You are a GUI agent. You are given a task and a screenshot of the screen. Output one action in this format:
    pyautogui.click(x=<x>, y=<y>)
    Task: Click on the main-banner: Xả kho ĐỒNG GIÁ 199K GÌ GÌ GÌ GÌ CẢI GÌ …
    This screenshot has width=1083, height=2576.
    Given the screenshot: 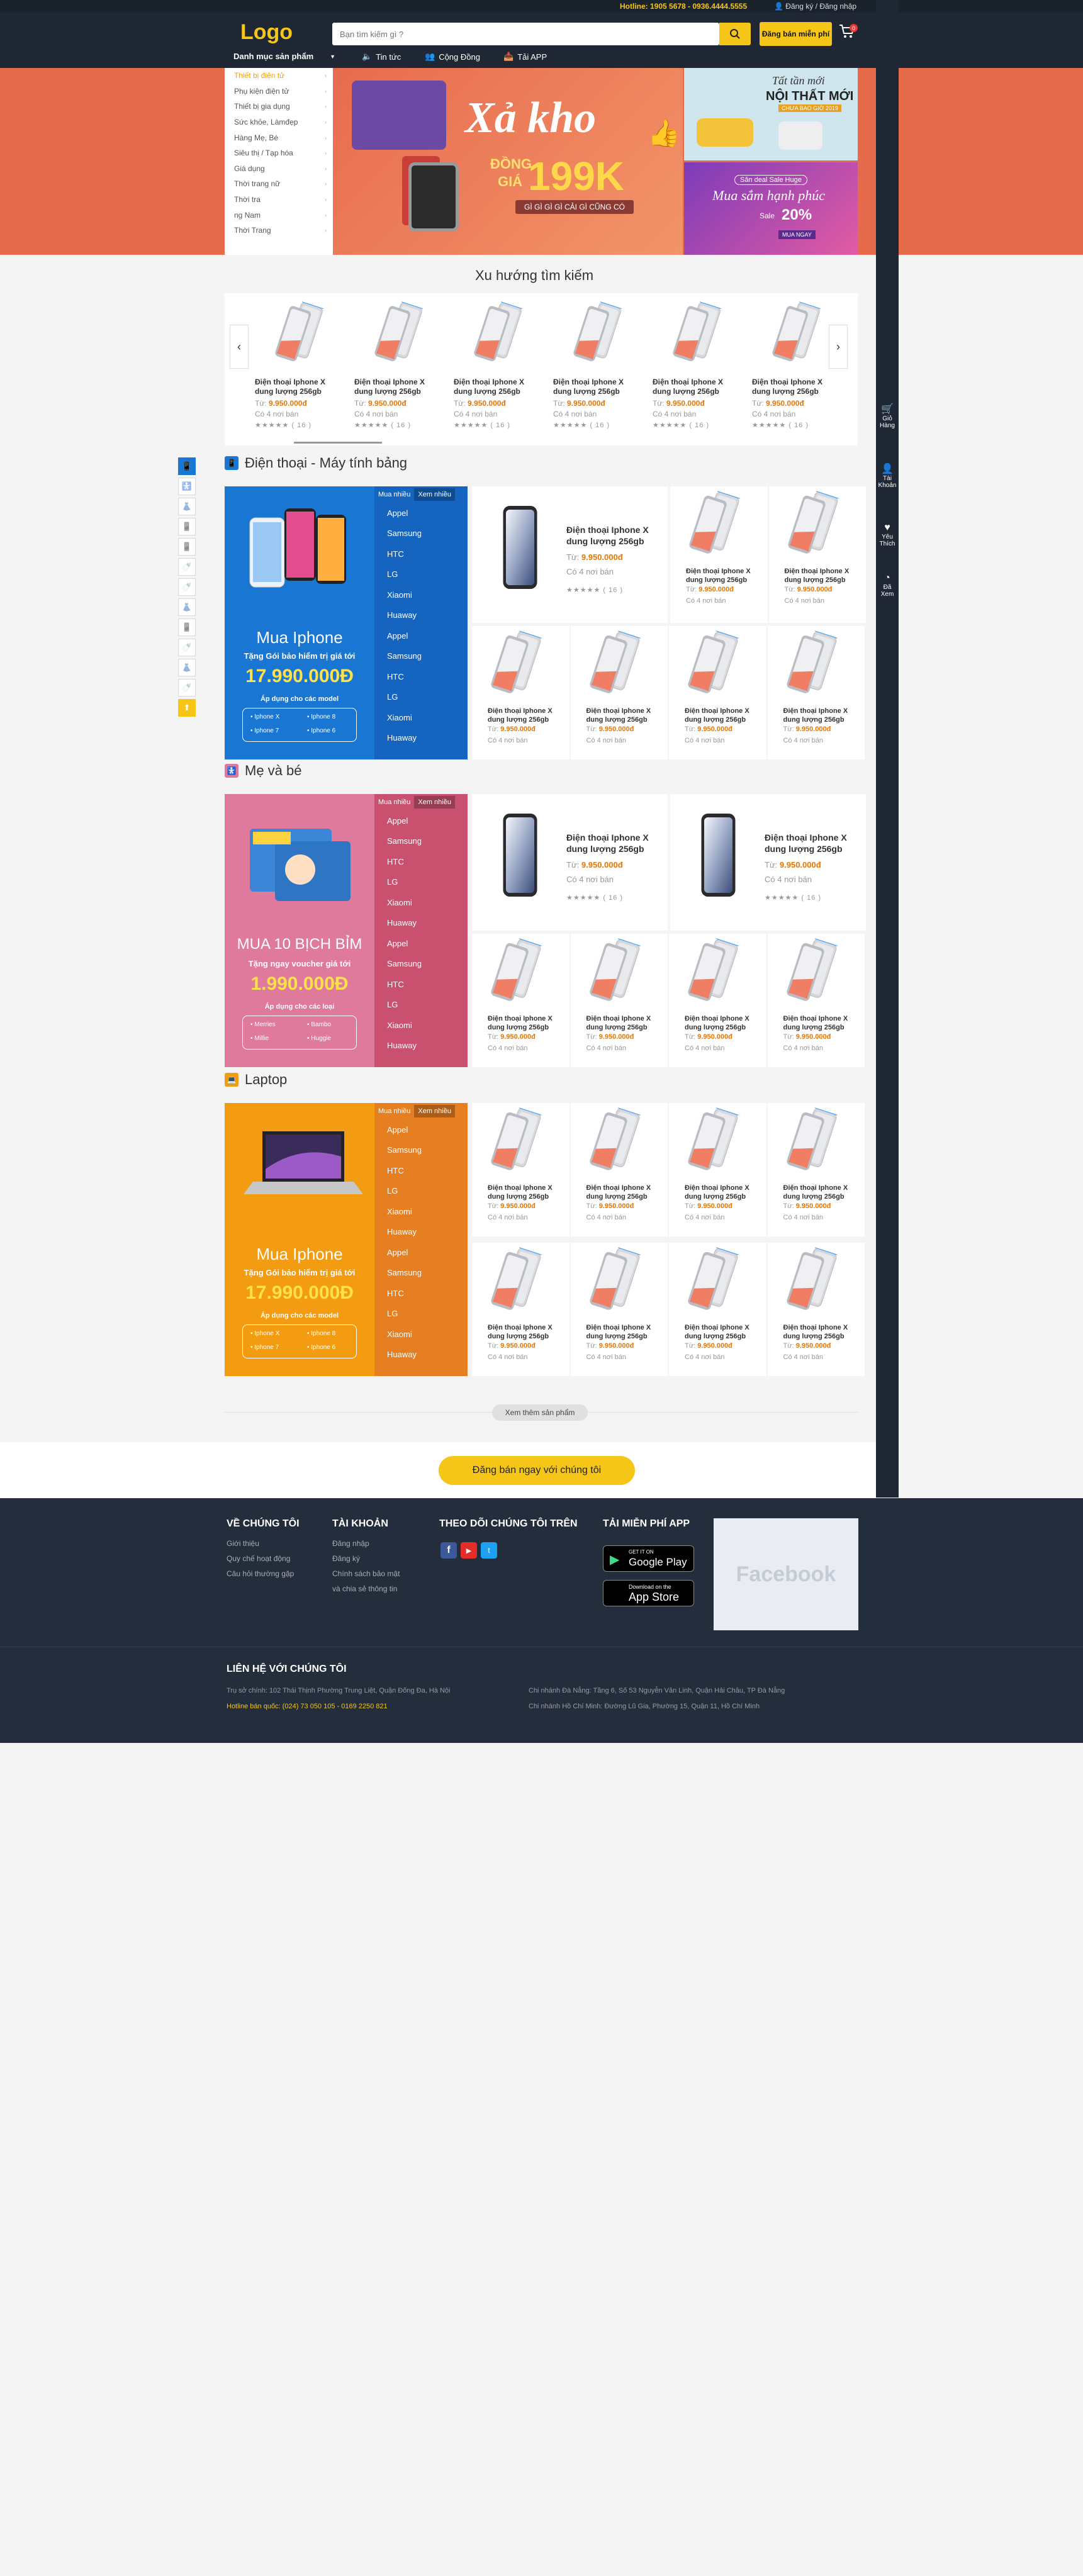 What is the action you would take?
    pyautogui.click(x=508, y=161)
    